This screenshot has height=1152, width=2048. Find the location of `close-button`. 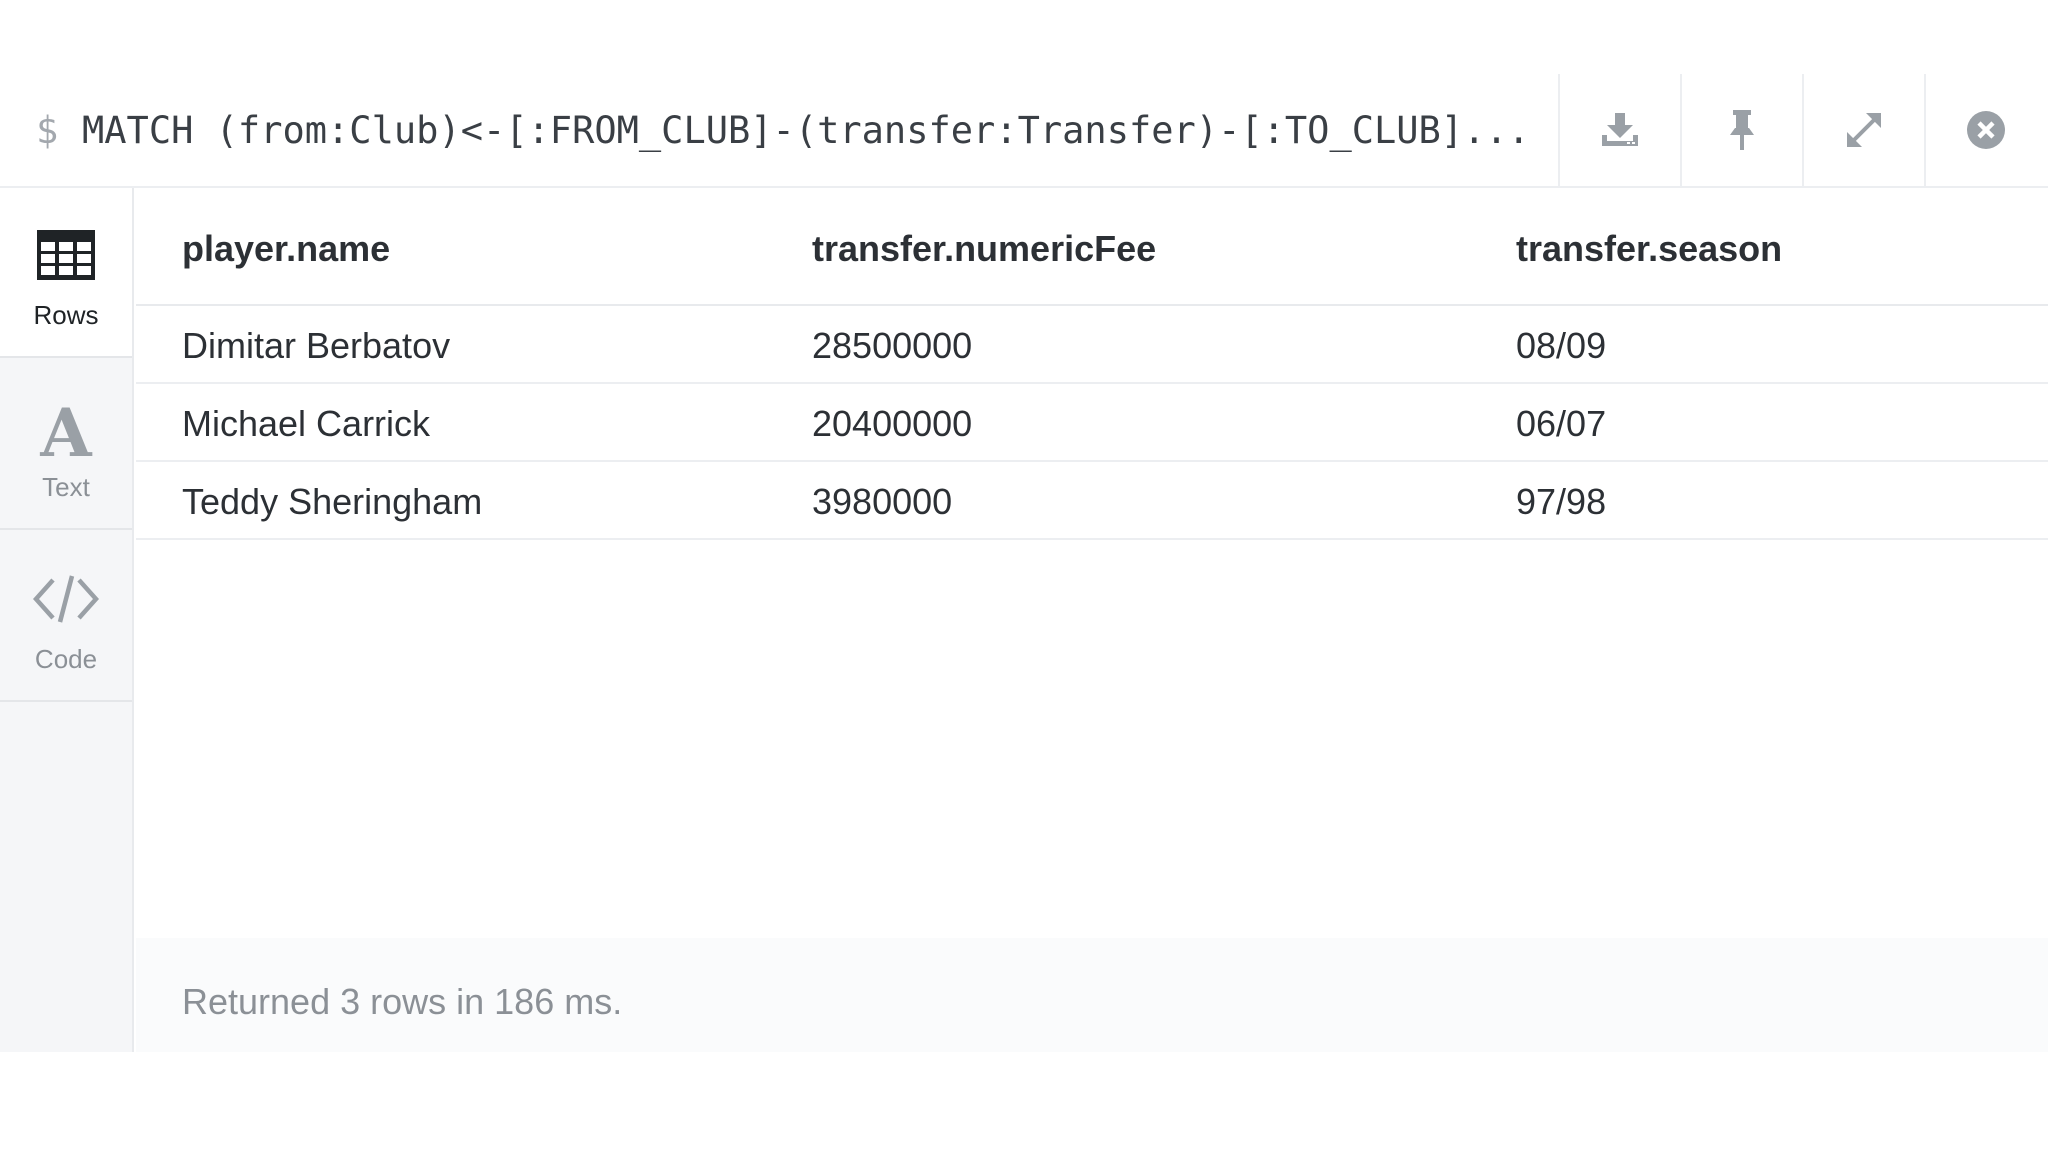

close-button is located at coordinates (1985, 130).